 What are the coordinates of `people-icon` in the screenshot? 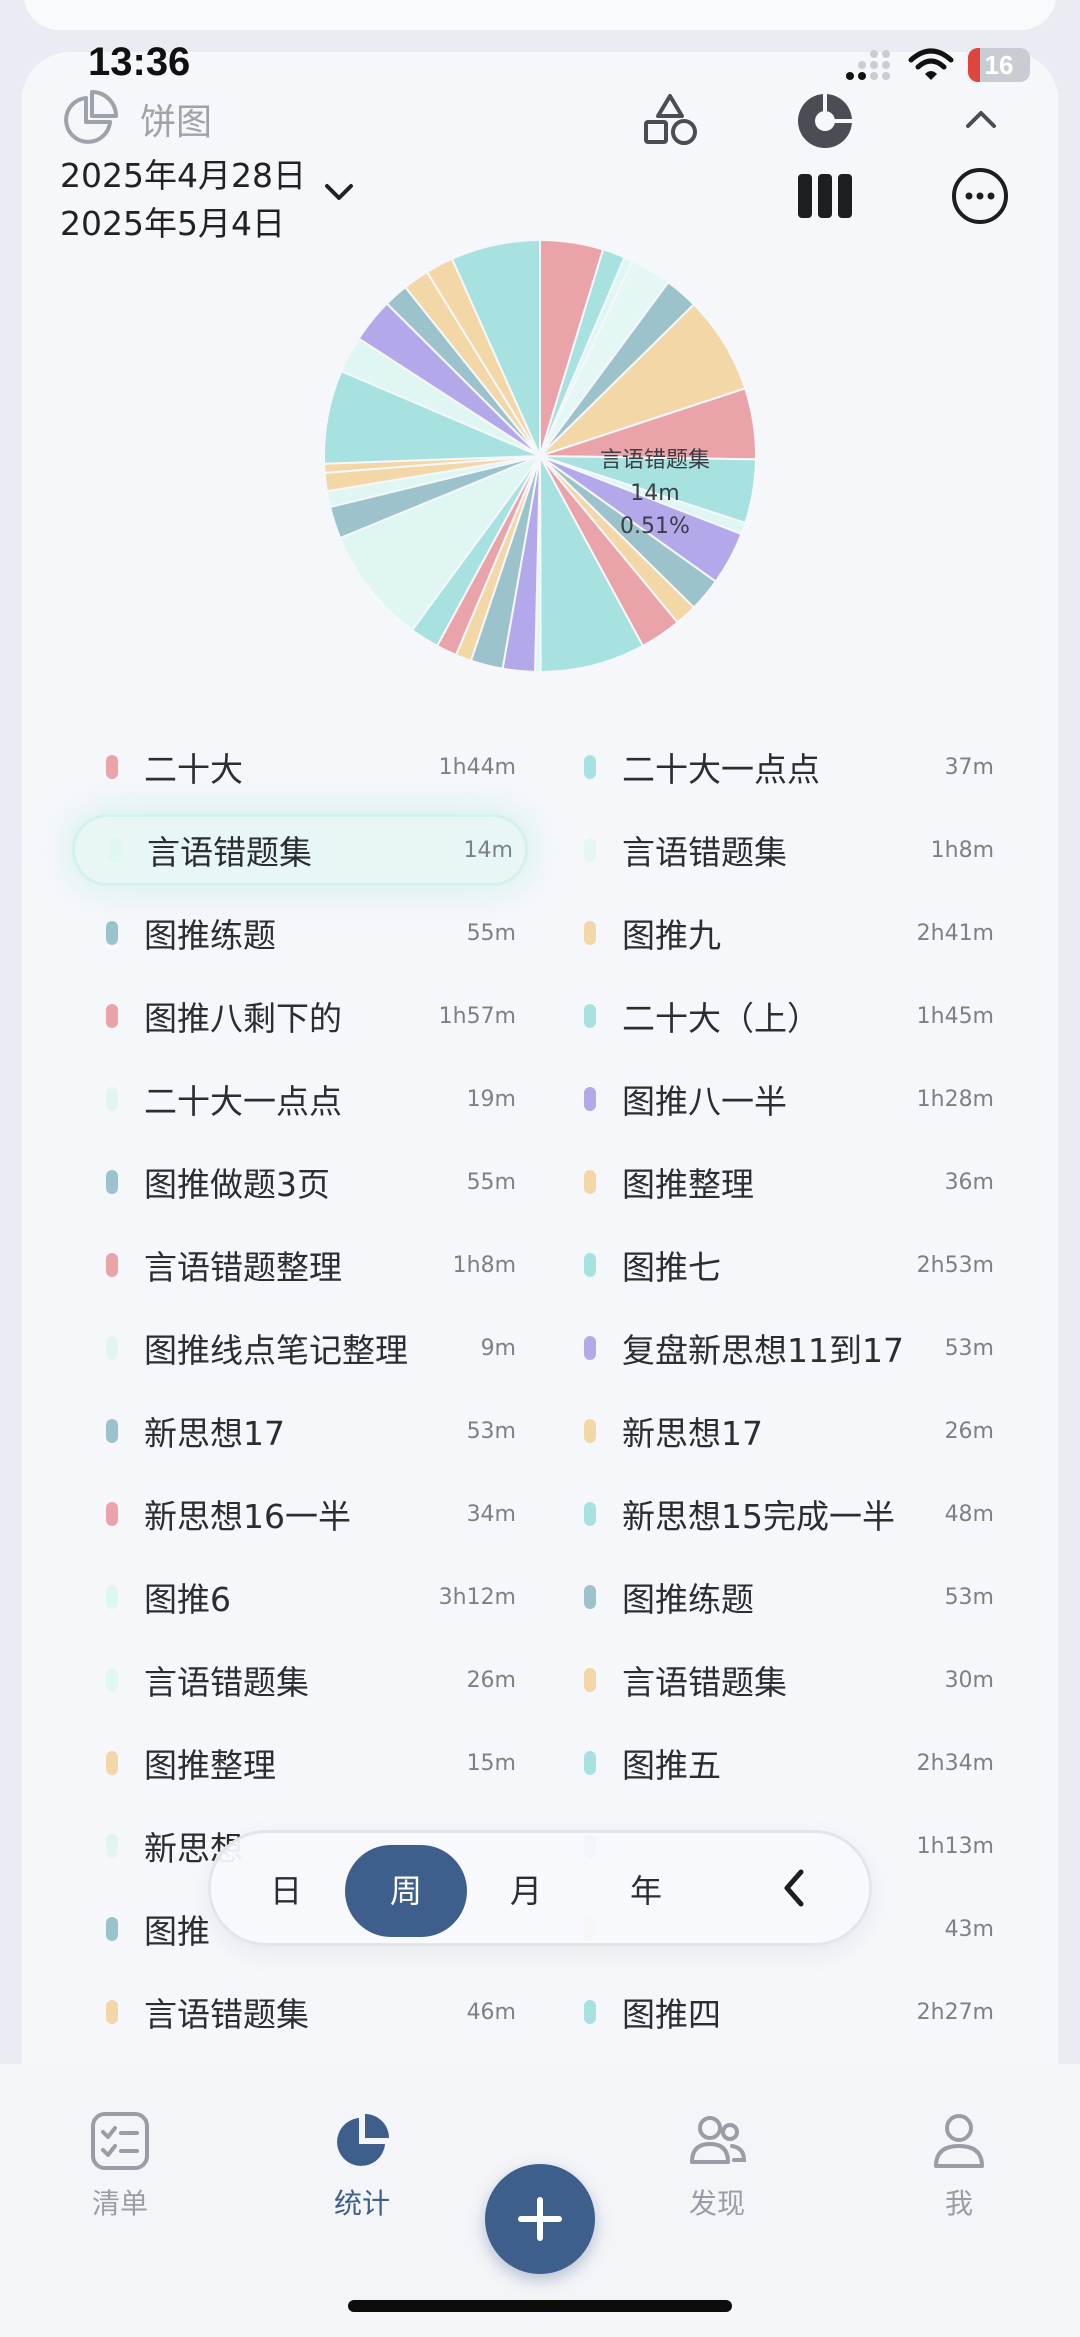 It's located at (718, 2140).